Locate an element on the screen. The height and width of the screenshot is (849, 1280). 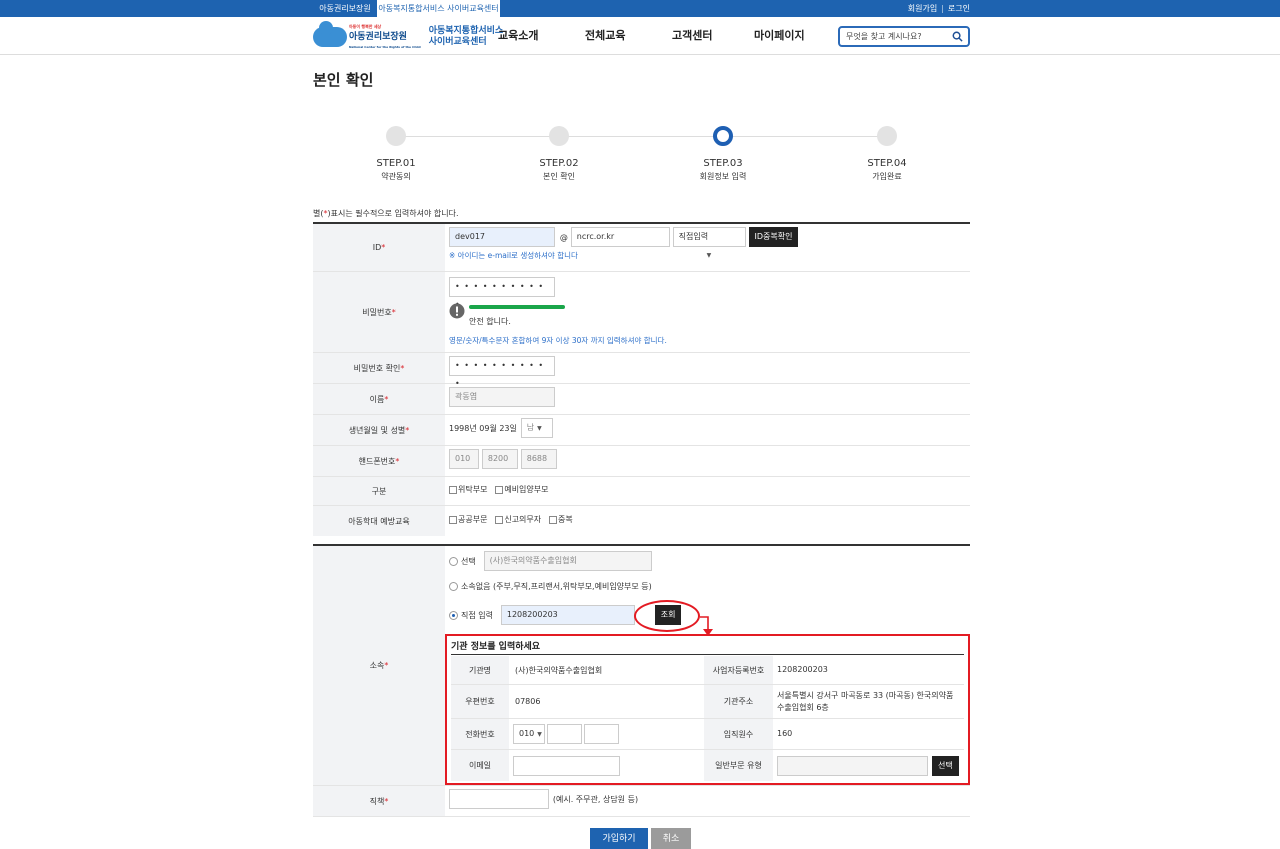
step-4-dot is located at coordinates (887, 136).